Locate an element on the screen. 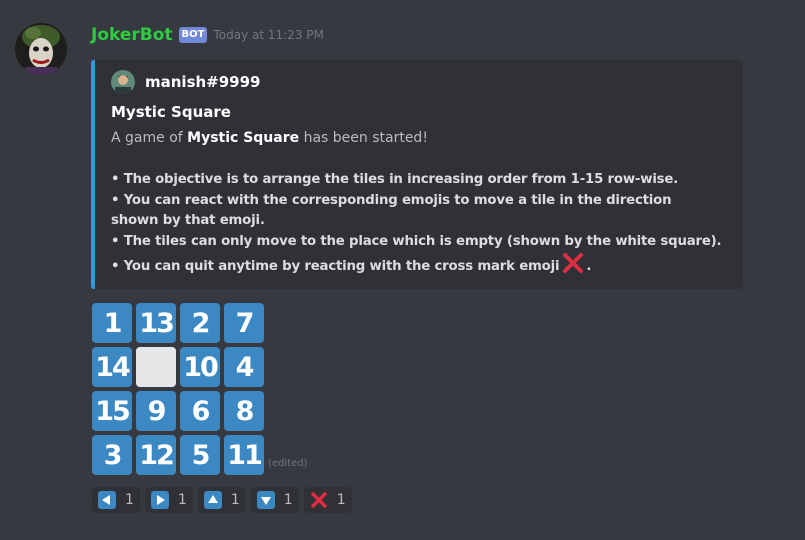  description-suffix: has been started! is located at coordinates (363, 138).